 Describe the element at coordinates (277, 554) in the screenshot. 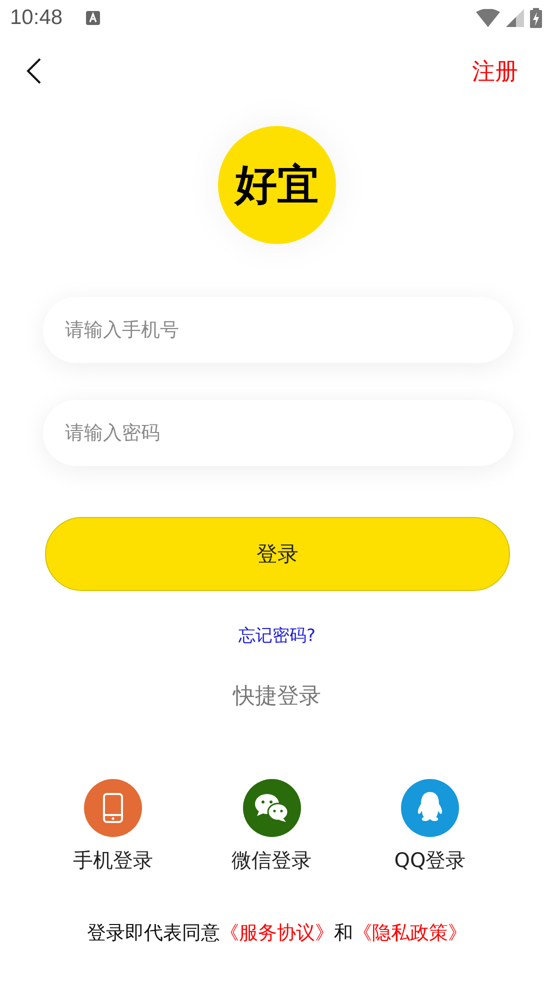

I see `login-button: 登录` at that location.